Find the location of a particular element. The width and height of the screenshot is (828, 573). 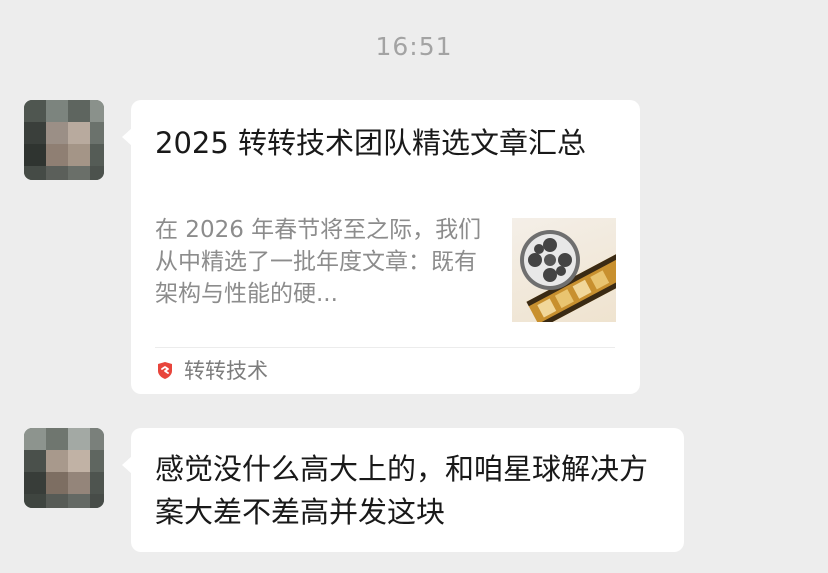

article-title: 2025 转转技术团队精选文章汇总 is located at coordinates (371, 143).